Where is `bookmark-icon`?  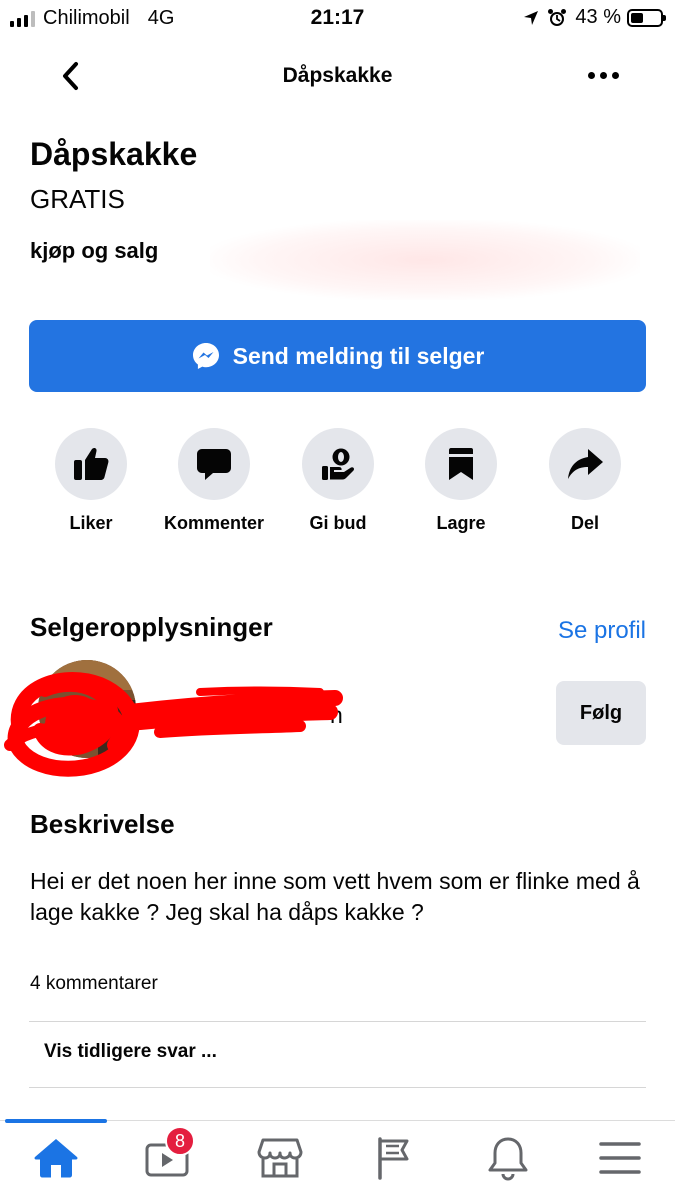 bookmark-icon is located at coordinates (461, 464).